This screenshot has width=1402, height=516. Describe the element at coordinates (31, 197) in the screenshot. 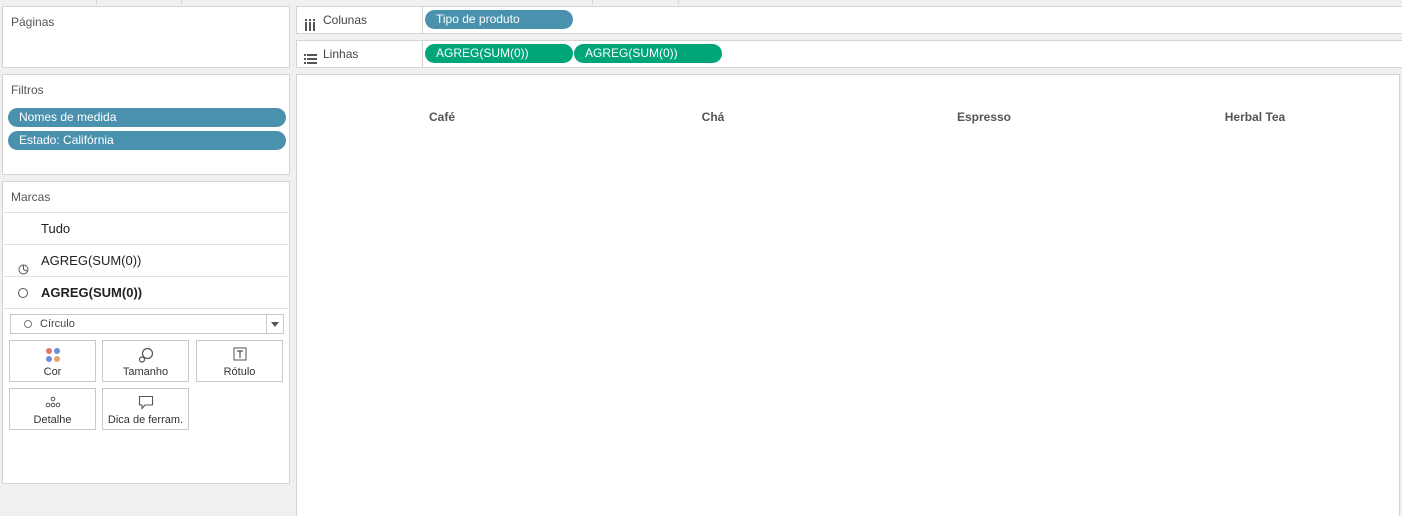

I see `marks-title: Marcas` at that location.